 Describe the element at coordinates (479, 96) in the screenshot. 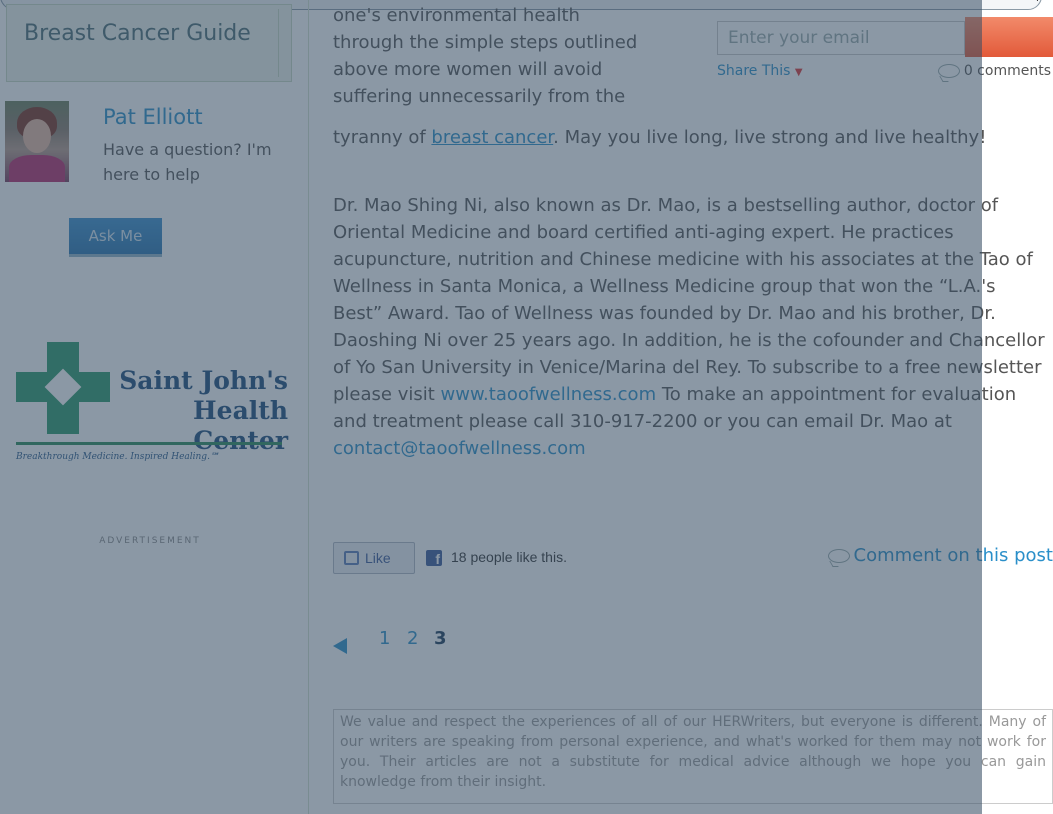

I see `article-line: suffering unnecessarily from the` at that location.